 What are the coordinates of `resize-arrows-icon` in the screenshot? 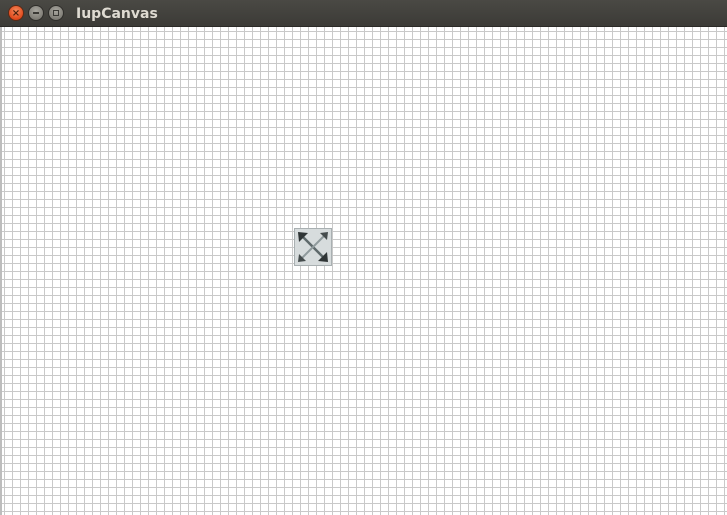 It's located at (313, 247).